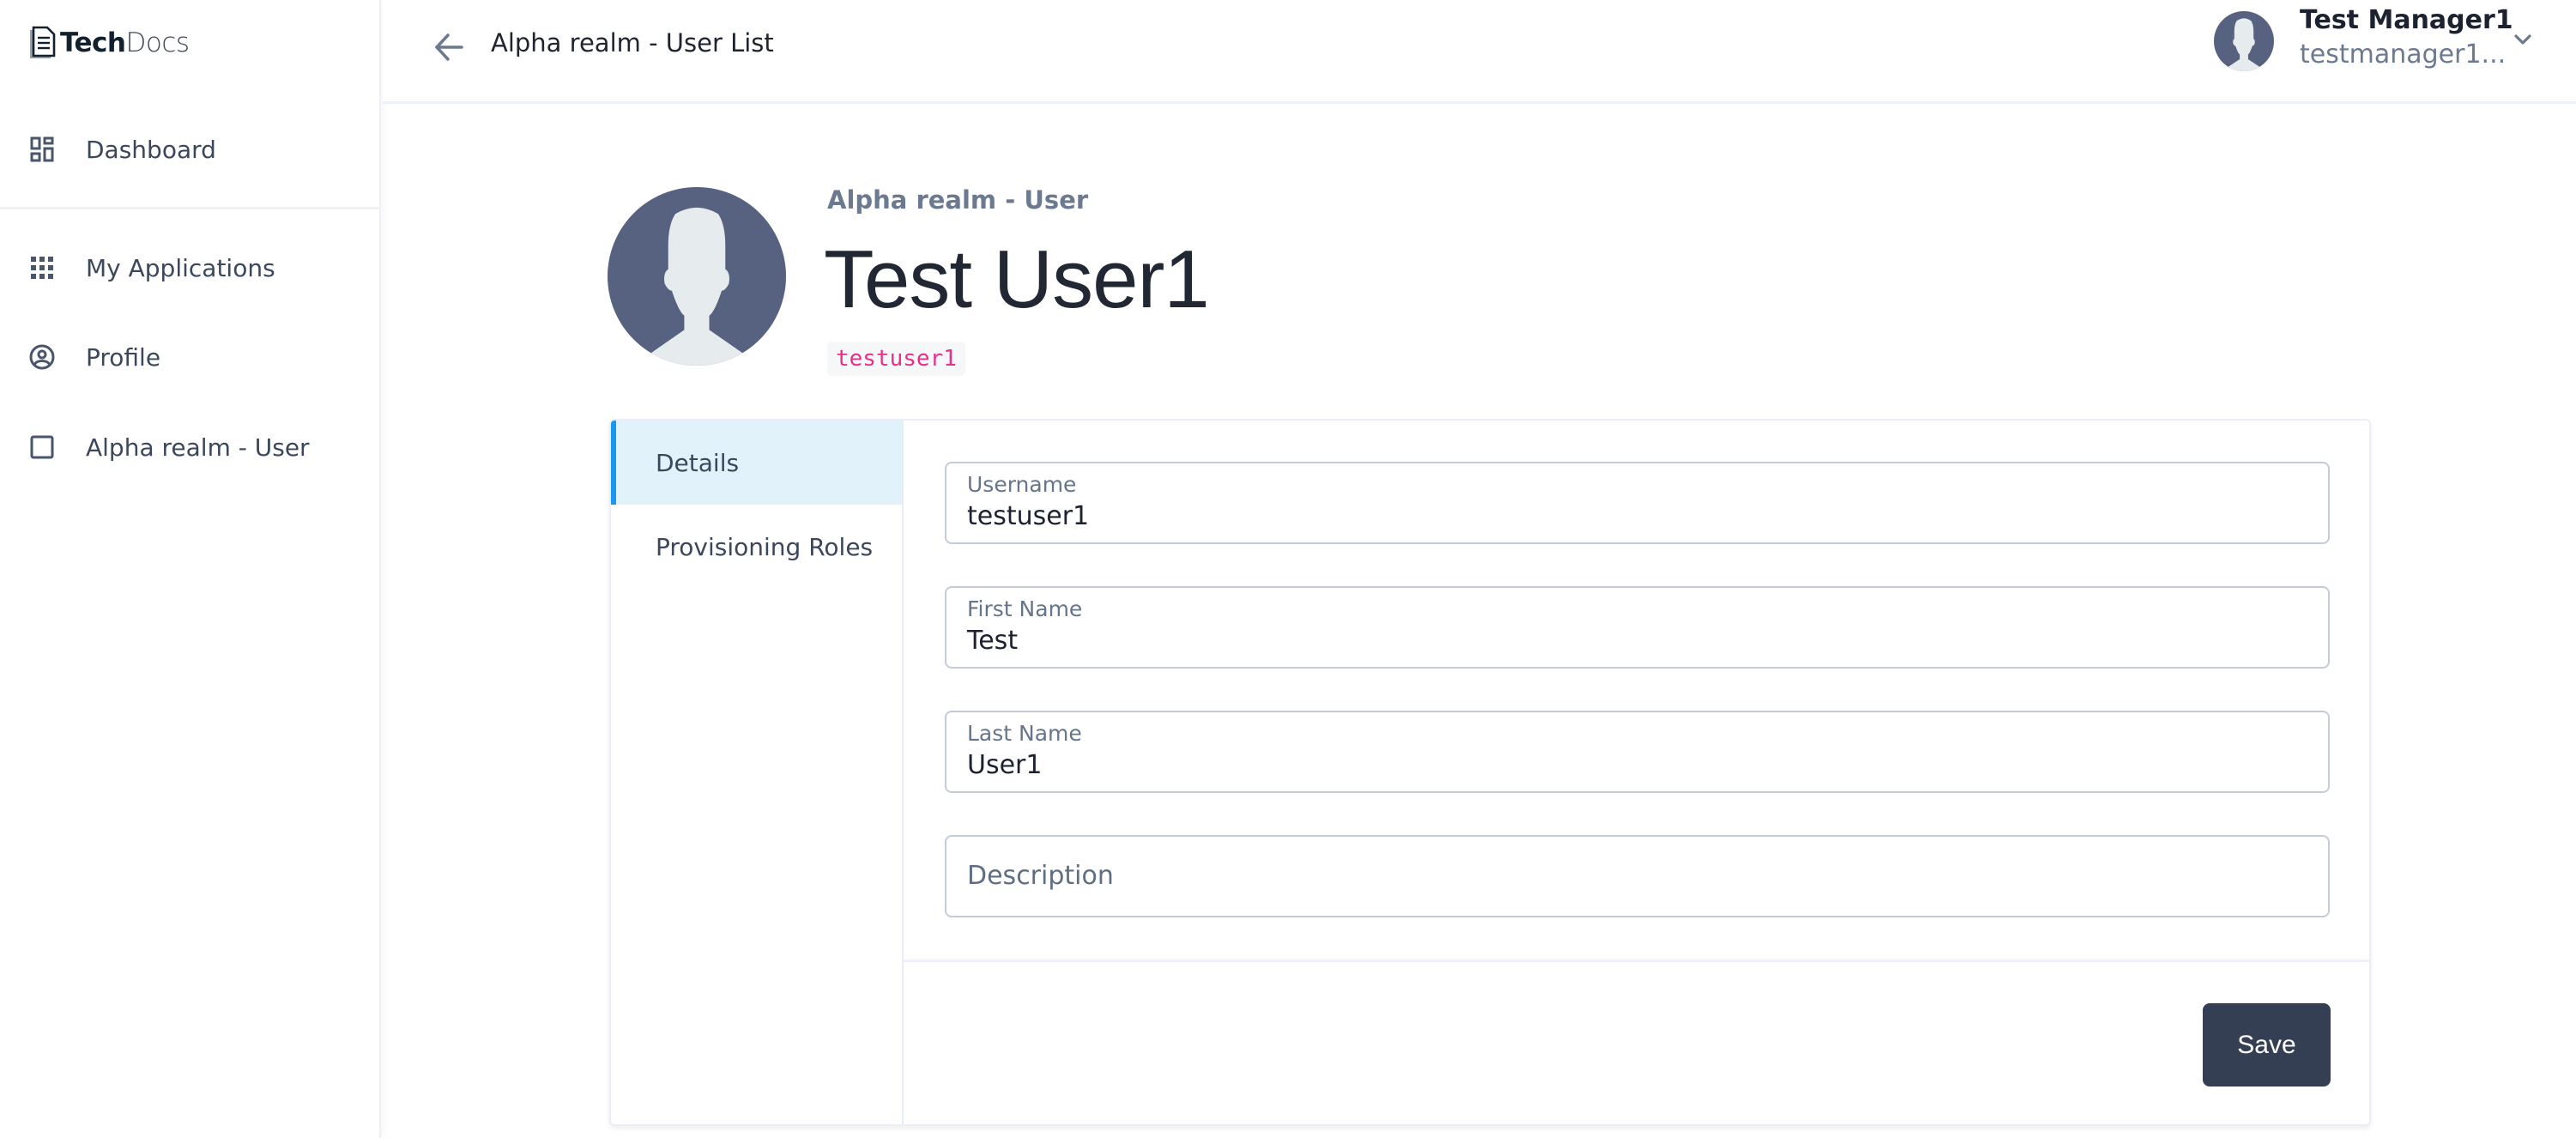 The width and height of the screenshot is (2576, 1138). What do you see at coordinates (190, 357) in the screenshot?
I see `sidebar-item-profile: Profile` at bounding box center [190, 357].